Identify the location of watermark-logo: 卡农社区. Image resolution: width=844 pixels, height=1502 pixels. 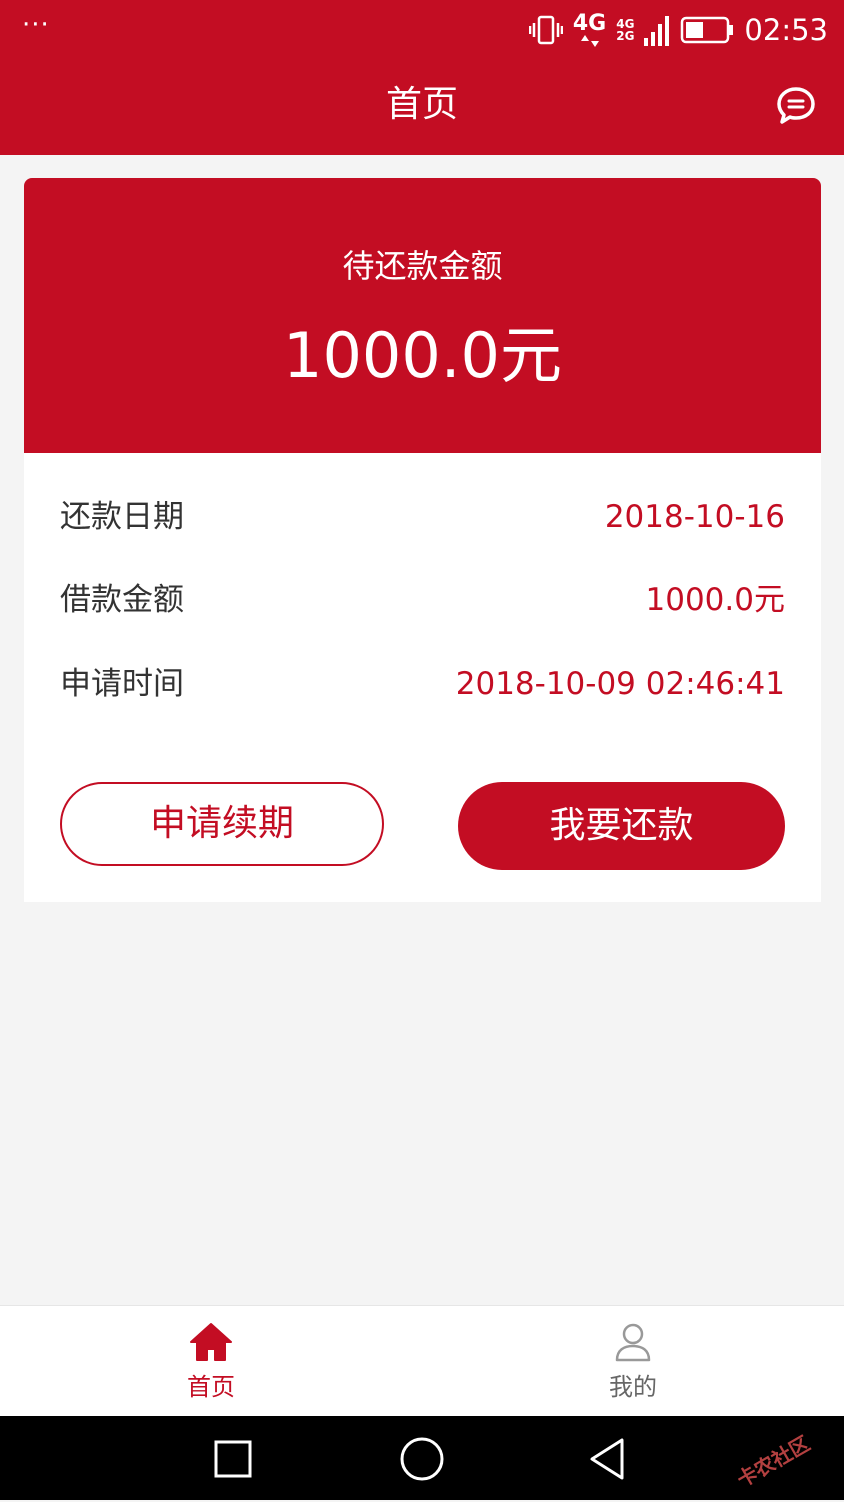
(773, 1461).